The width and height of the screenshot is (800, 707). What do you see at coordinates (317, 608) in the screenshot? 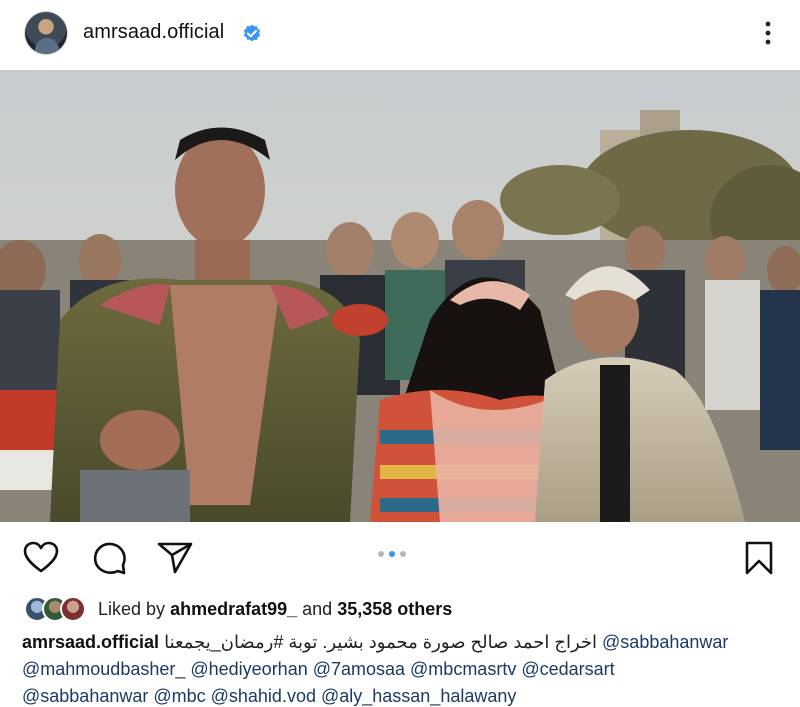
I see `likes-middle: and` at bounding box center [317, 608].